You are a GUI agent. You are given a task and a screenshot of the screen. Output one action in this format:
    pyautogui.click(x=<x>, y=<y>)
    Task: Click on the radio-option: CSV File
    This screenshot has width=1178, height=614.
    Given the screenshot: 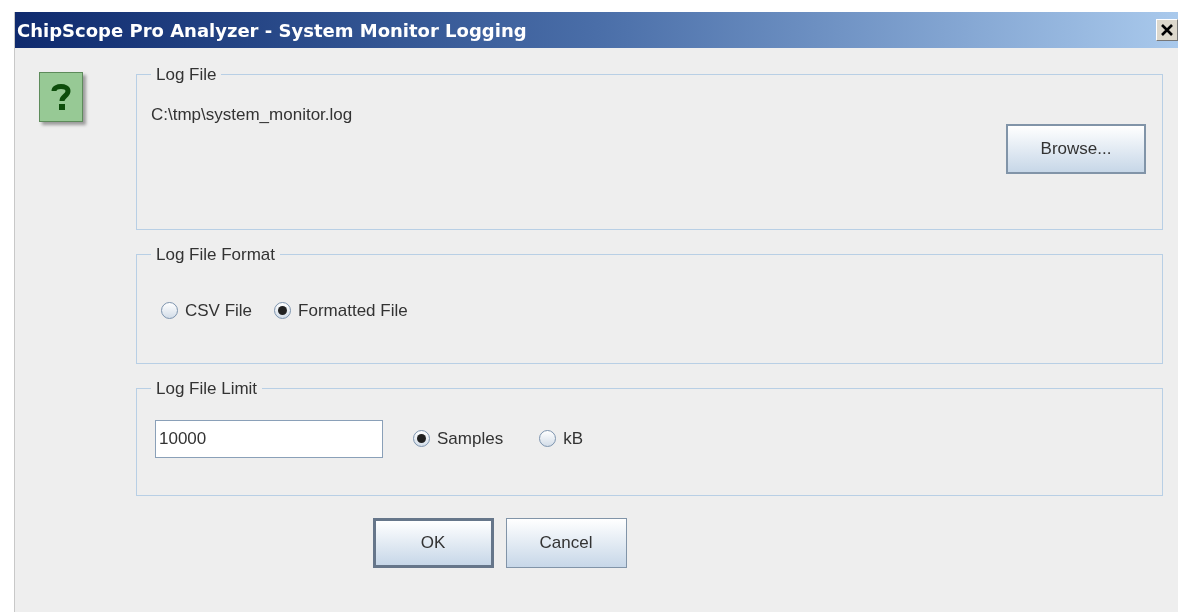 What is the action you would take?
    pyautogui.click(x=207, y=310)
    